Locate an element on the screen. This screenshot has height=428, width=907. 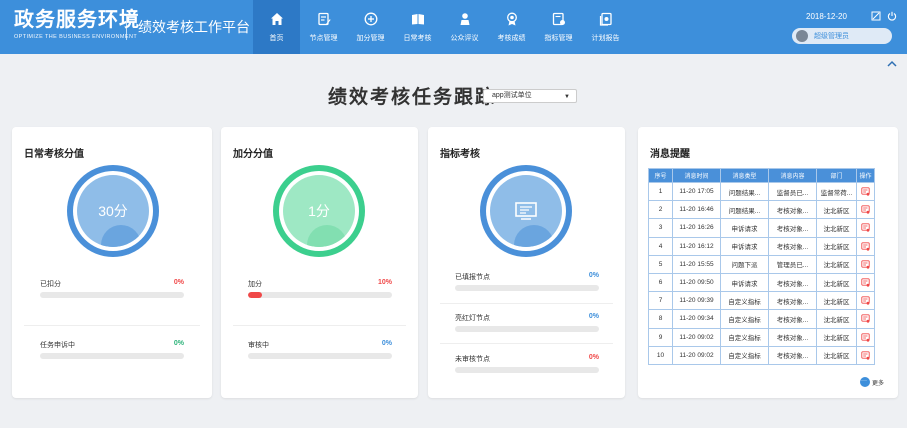
brand-subtitle: OPTIMIZE THE BUSINESS ENVIRONMENT is located at coordinates (76, 37).